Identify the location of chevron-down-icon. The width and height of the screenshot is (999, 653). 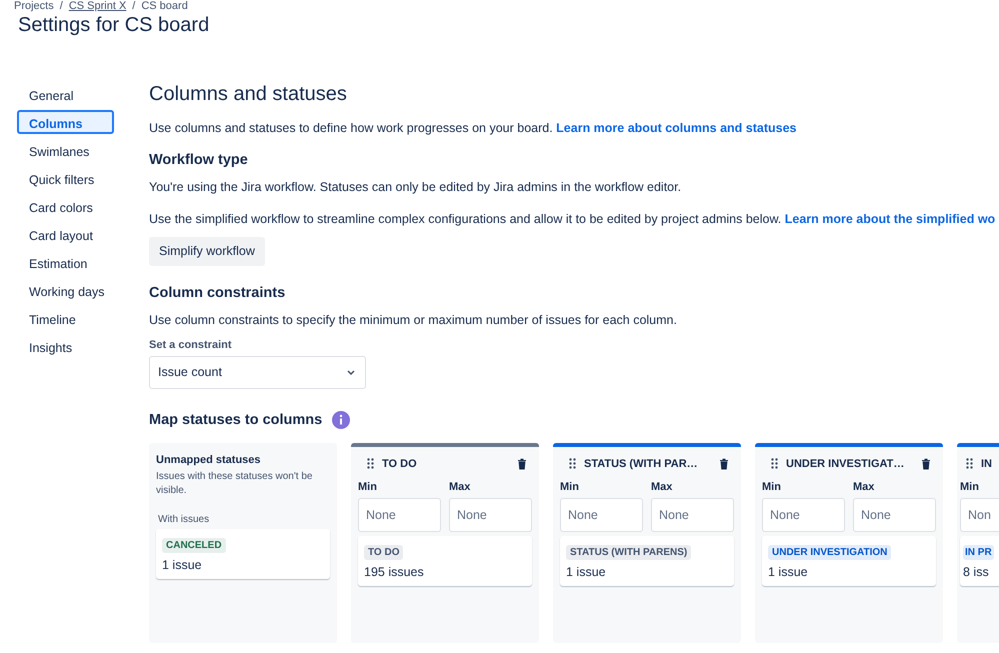
(351, 372).